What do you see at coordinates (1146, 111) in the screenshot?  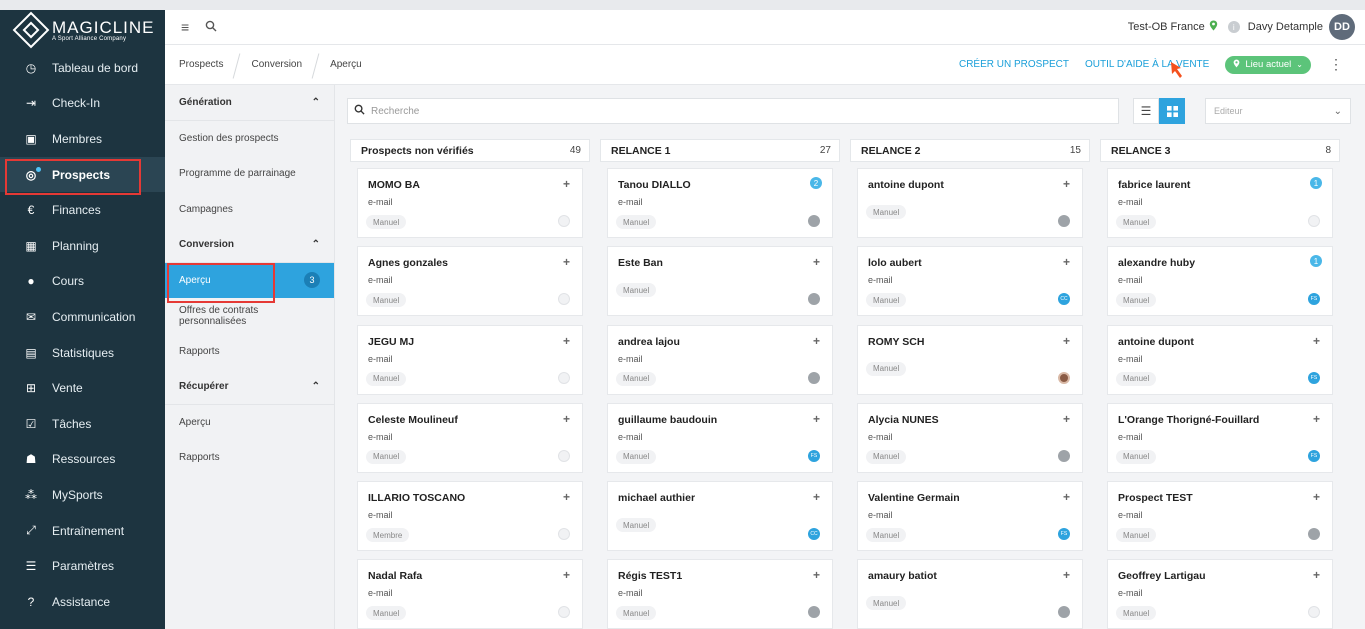 I see `list-view-icon: ☰` at bounding box center [1146, 111].